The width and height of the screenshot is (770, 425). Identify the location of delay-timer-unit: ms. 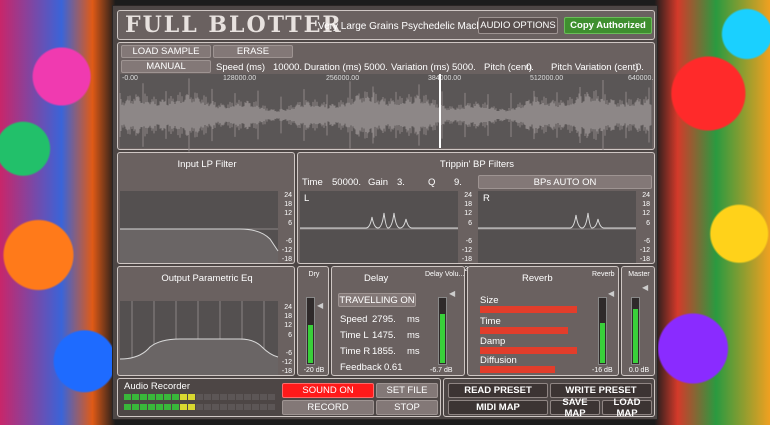
(413, 351).